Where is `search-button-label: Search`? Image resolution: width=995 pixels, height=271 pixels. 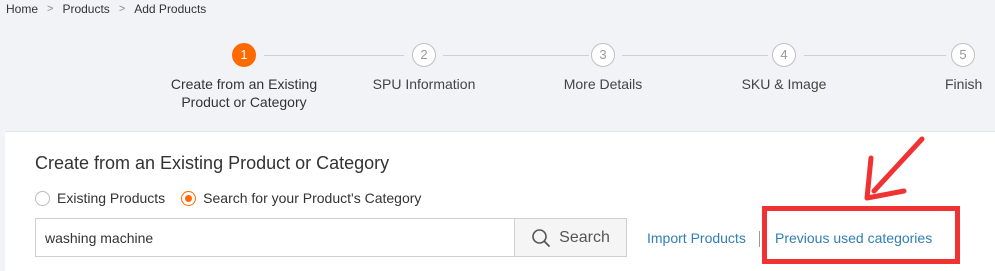
search-button-label: Search is located at coordinates (584, 237).